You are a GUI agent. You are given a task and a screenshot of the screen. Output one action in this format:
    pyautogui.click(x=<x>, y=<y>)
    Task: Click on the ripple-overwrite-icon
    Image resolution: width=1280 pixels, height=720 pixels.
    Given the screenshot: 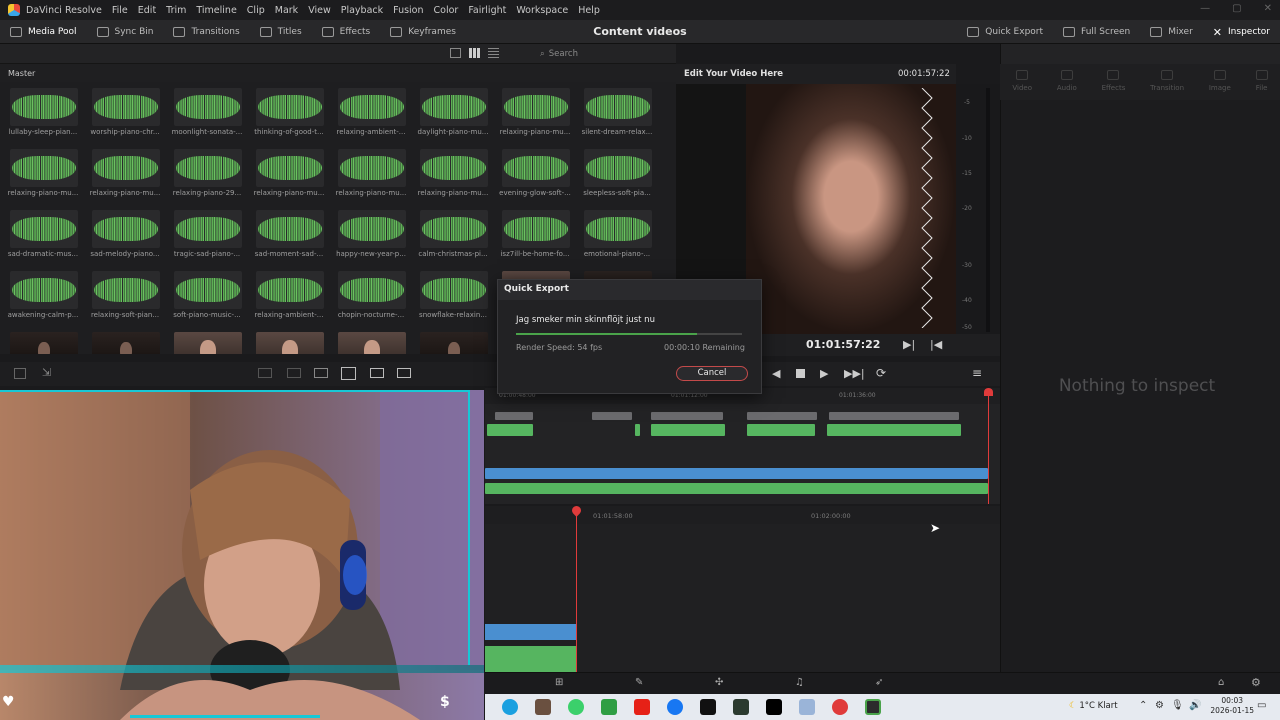 What is the action you would take?
    pyautogui.click(x=404, y=373)
    